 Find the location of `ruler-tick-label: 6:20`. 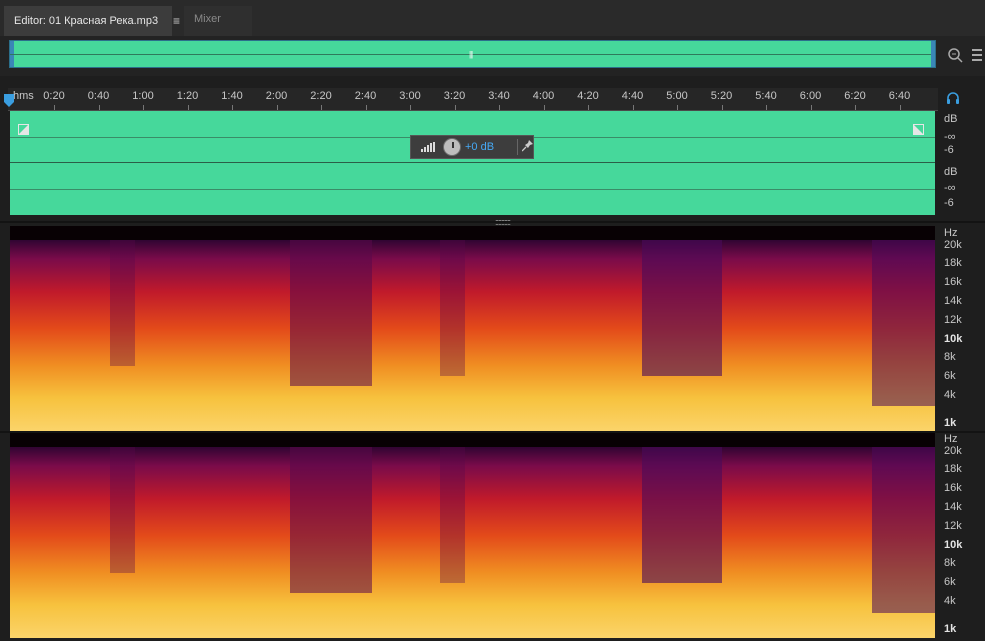

ruler-tick-label: 6:20 is located at coordinates (855, 96).